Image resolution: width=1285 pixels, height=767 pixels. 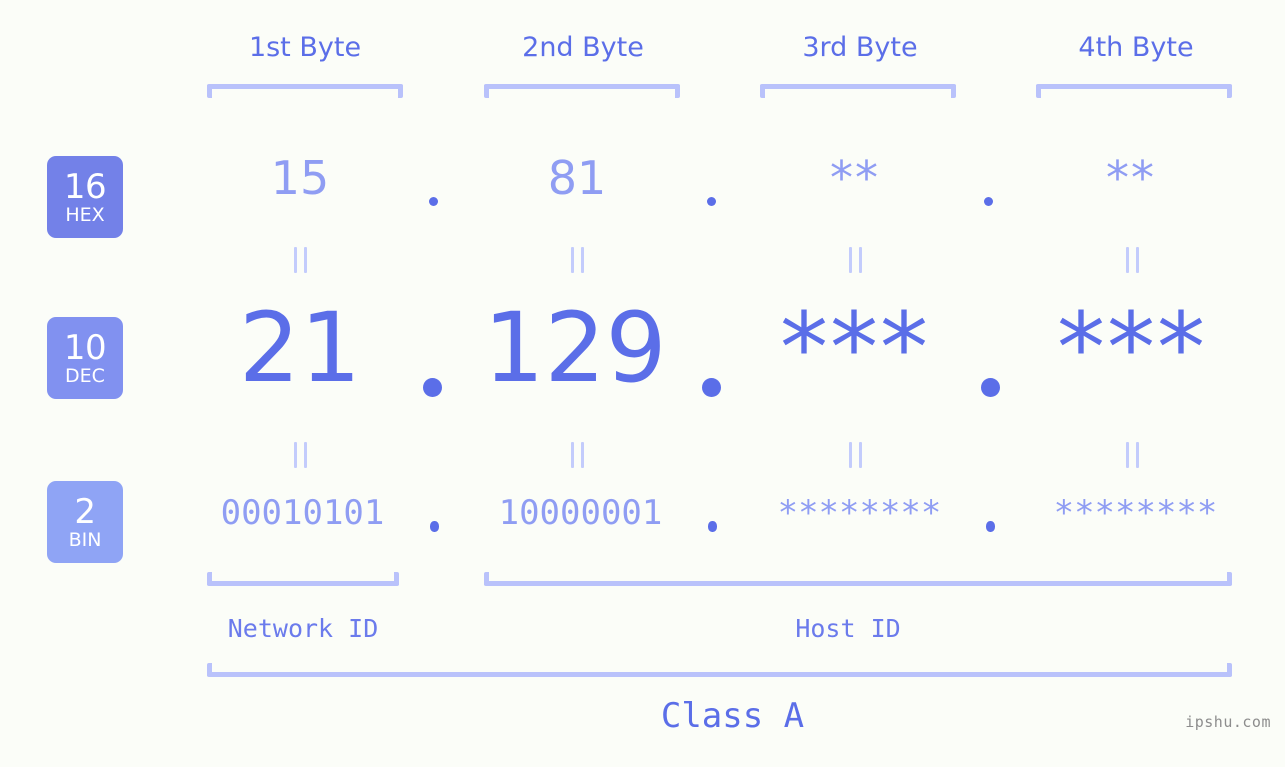 I want to click on byte-header-4: 4th Byte, so click(x=1136, y=47).